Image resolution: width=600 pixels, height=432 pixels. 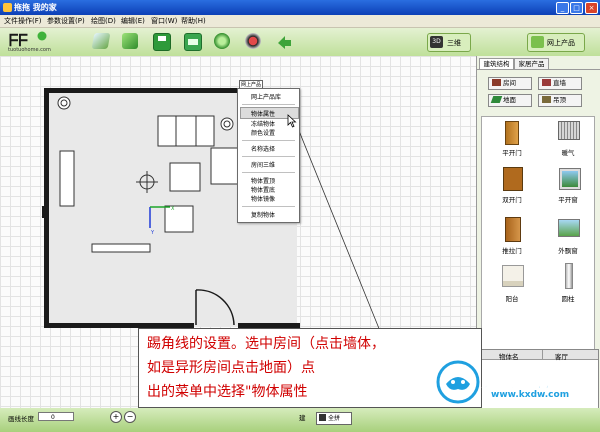 I want to click on ctx-object-properties: 物体属性, so click(x=263, y=113).